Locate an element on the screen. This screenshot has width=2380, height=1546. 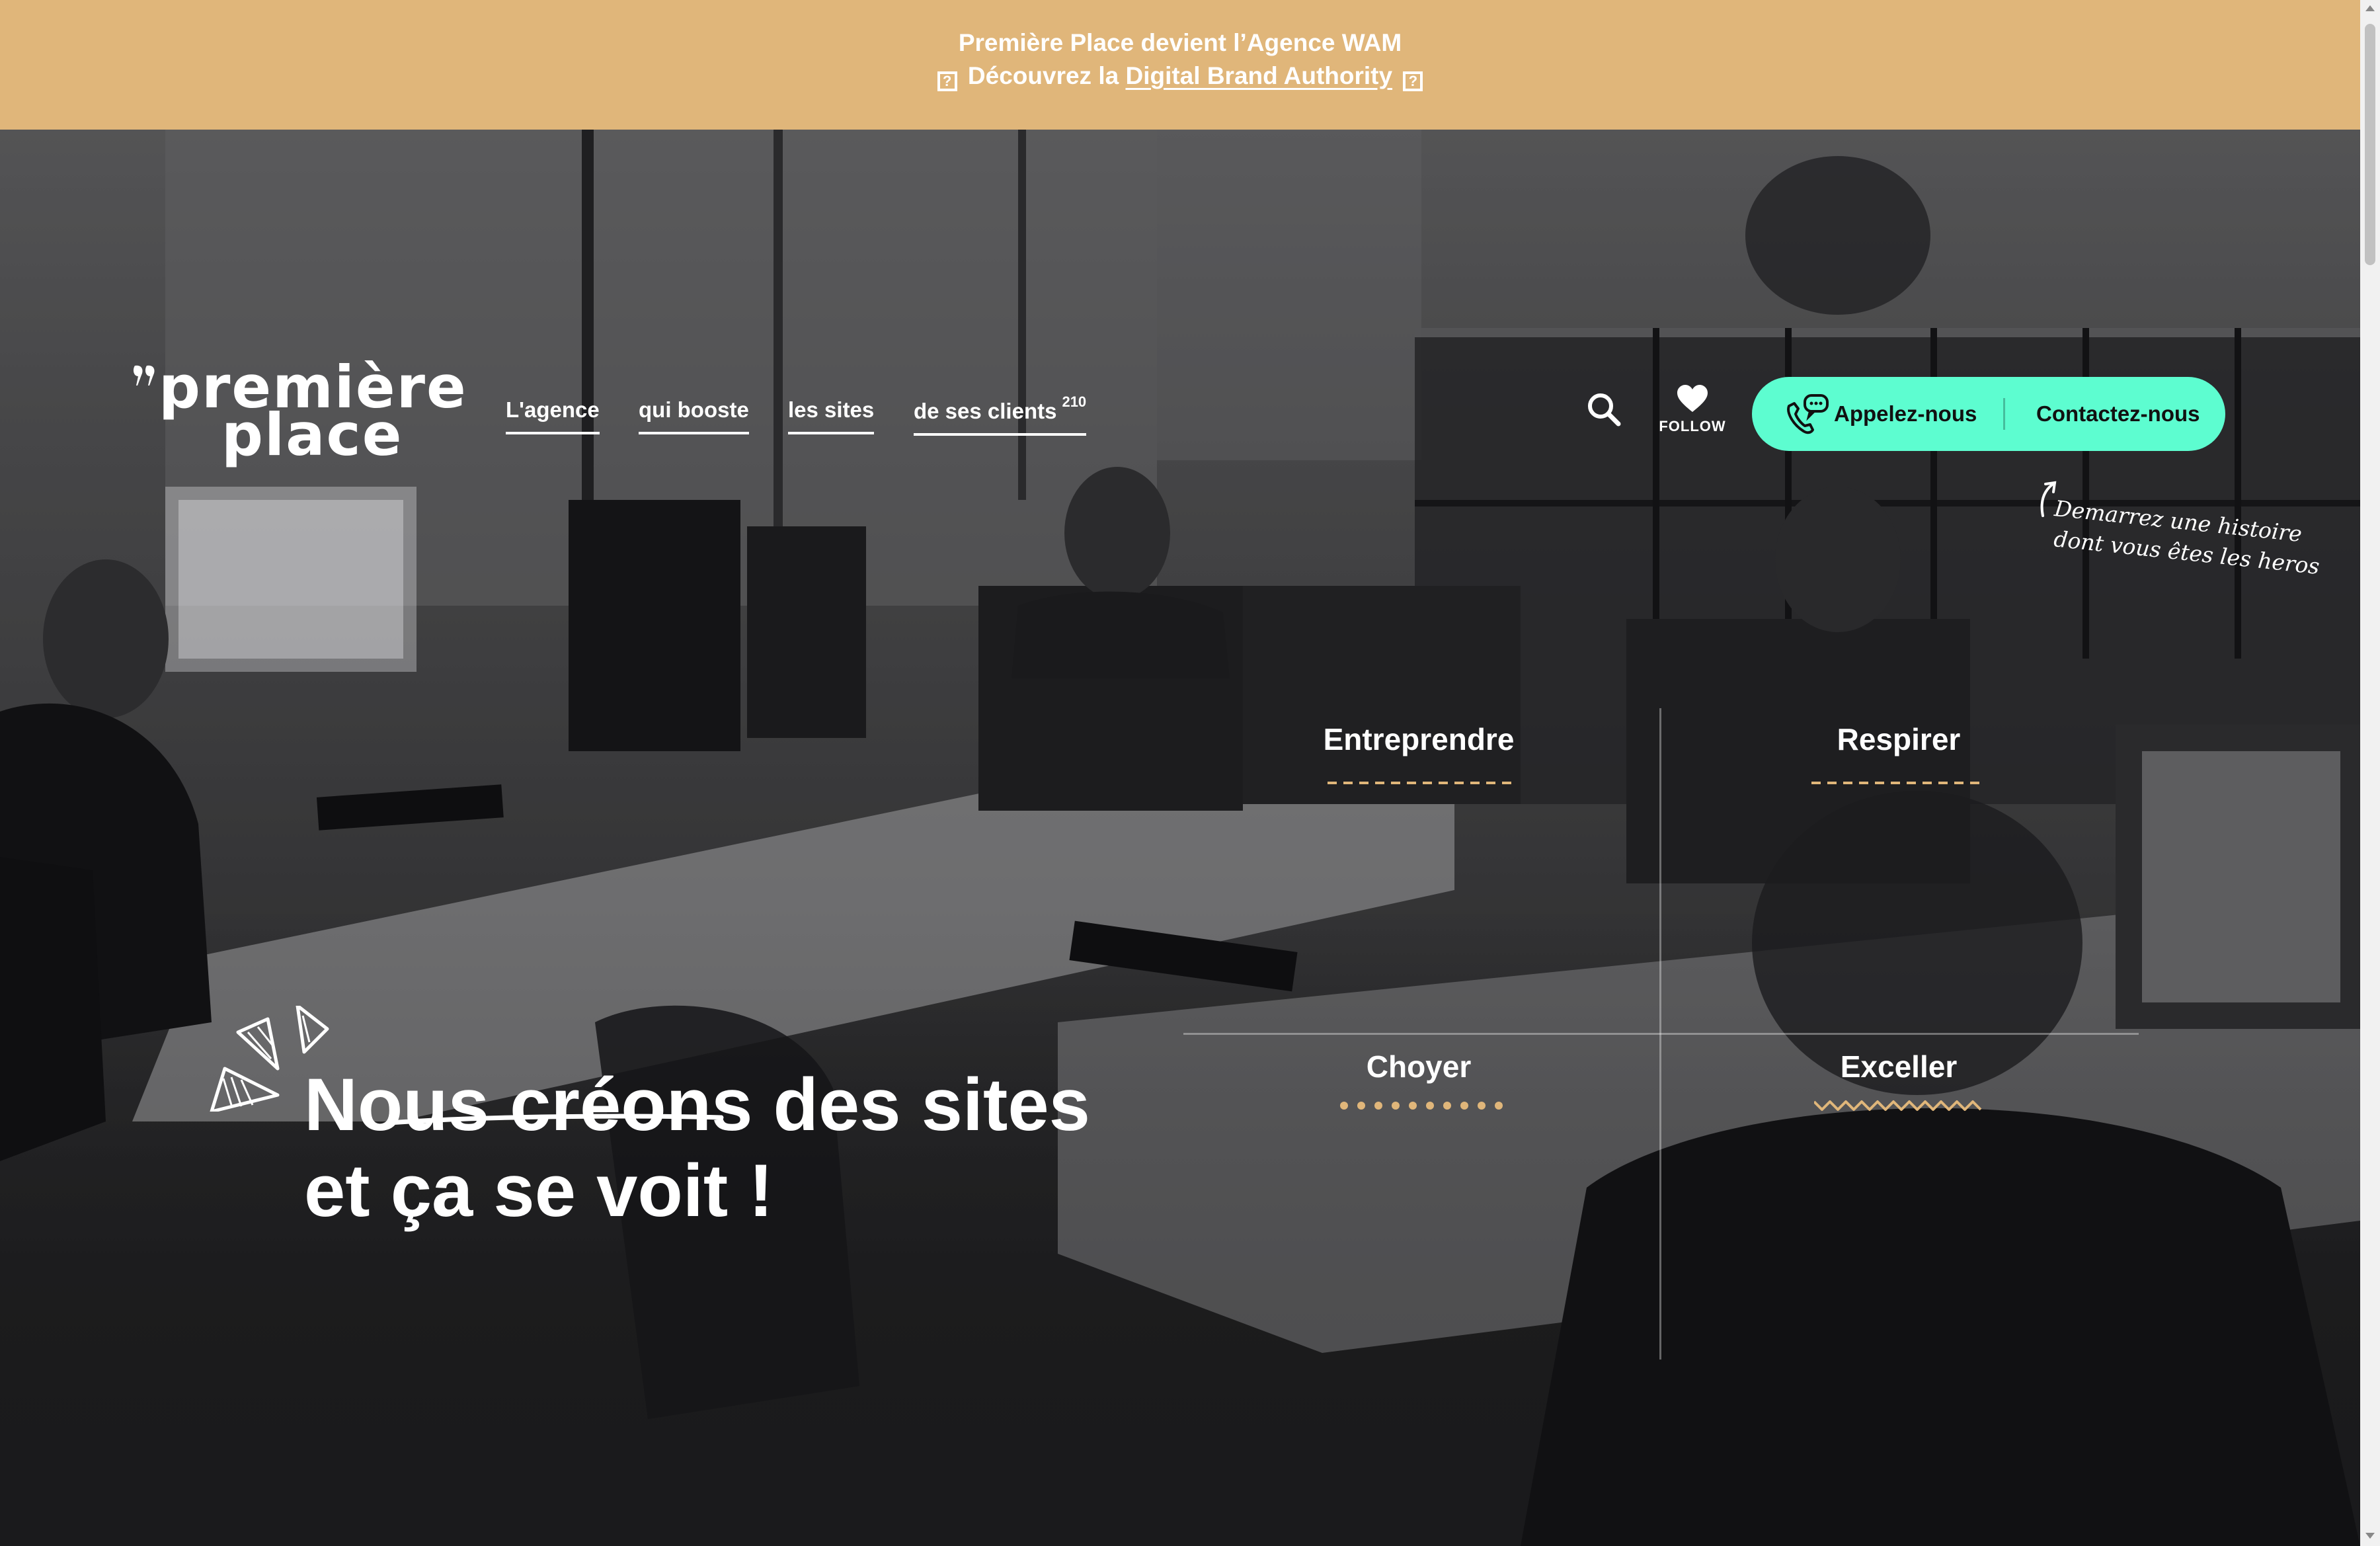
nav-item-les-sites: les sites is located at coordinates (831, 415).